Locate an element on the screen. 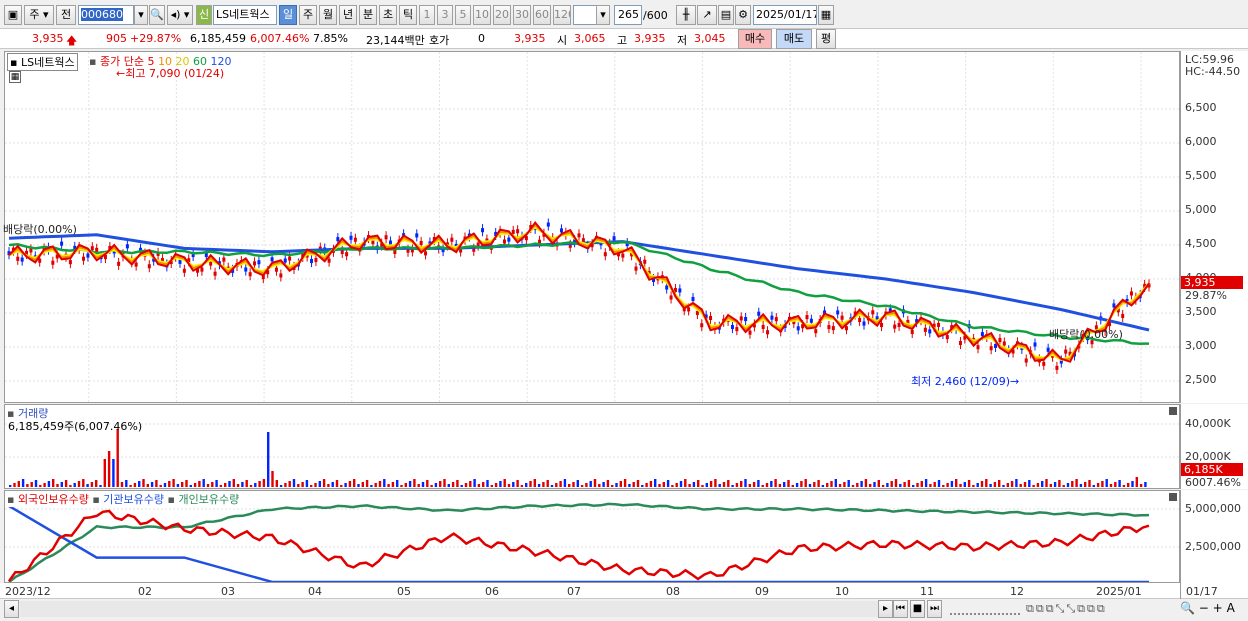  volume-gridlines is located at coordinates (592, 440).